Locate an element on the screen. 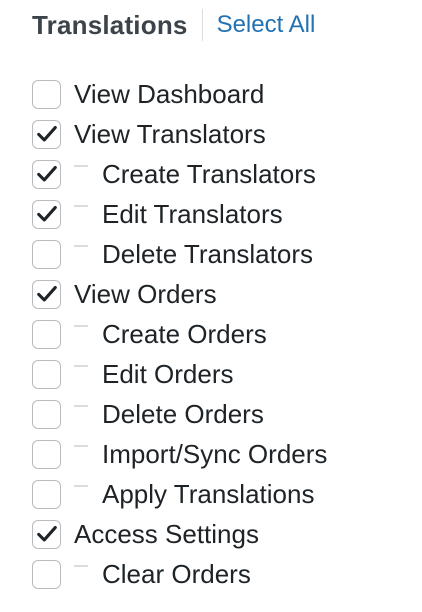 This screenshot has width=422, height=612. checkbox-import-sync-orders is located at coordinates (46, 454).